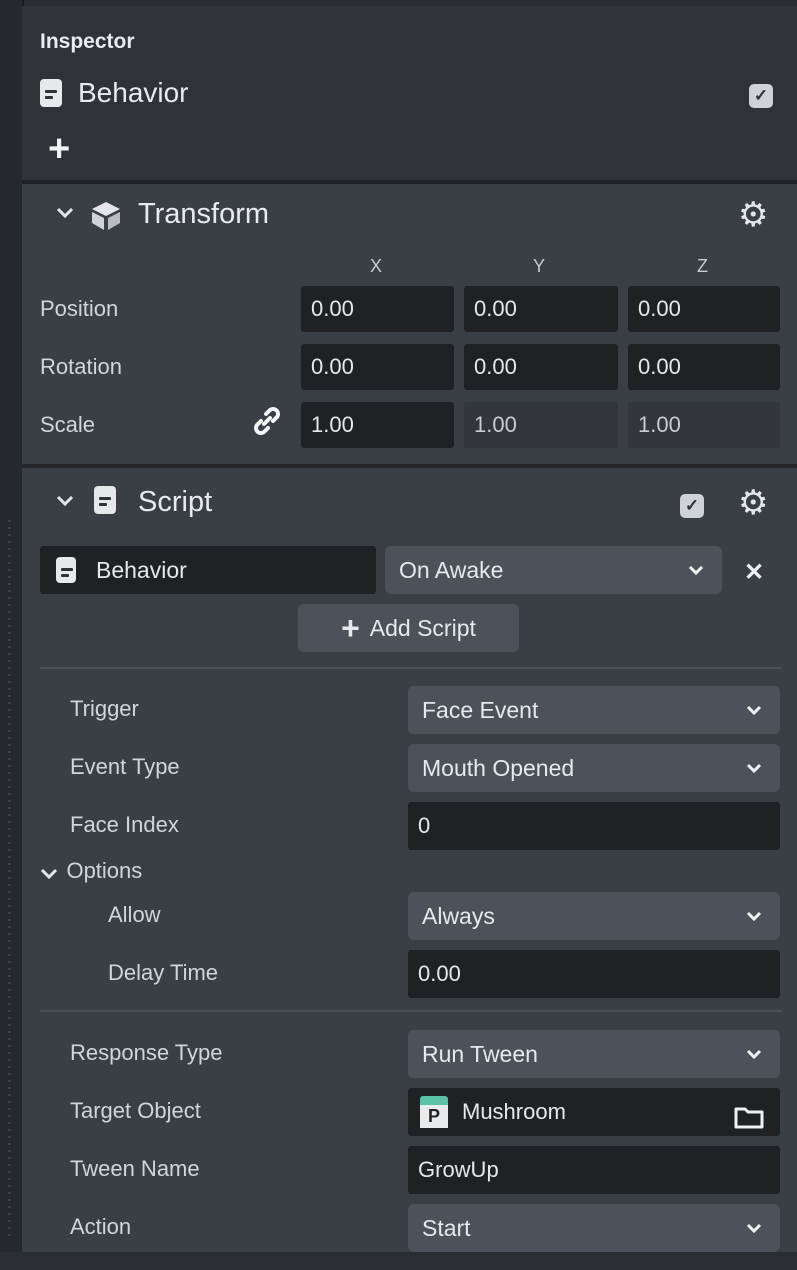  What do you see at coordinates (267, 423) in the screenshot?
I see `link-scale-icon` at bounding box center [267, 423].